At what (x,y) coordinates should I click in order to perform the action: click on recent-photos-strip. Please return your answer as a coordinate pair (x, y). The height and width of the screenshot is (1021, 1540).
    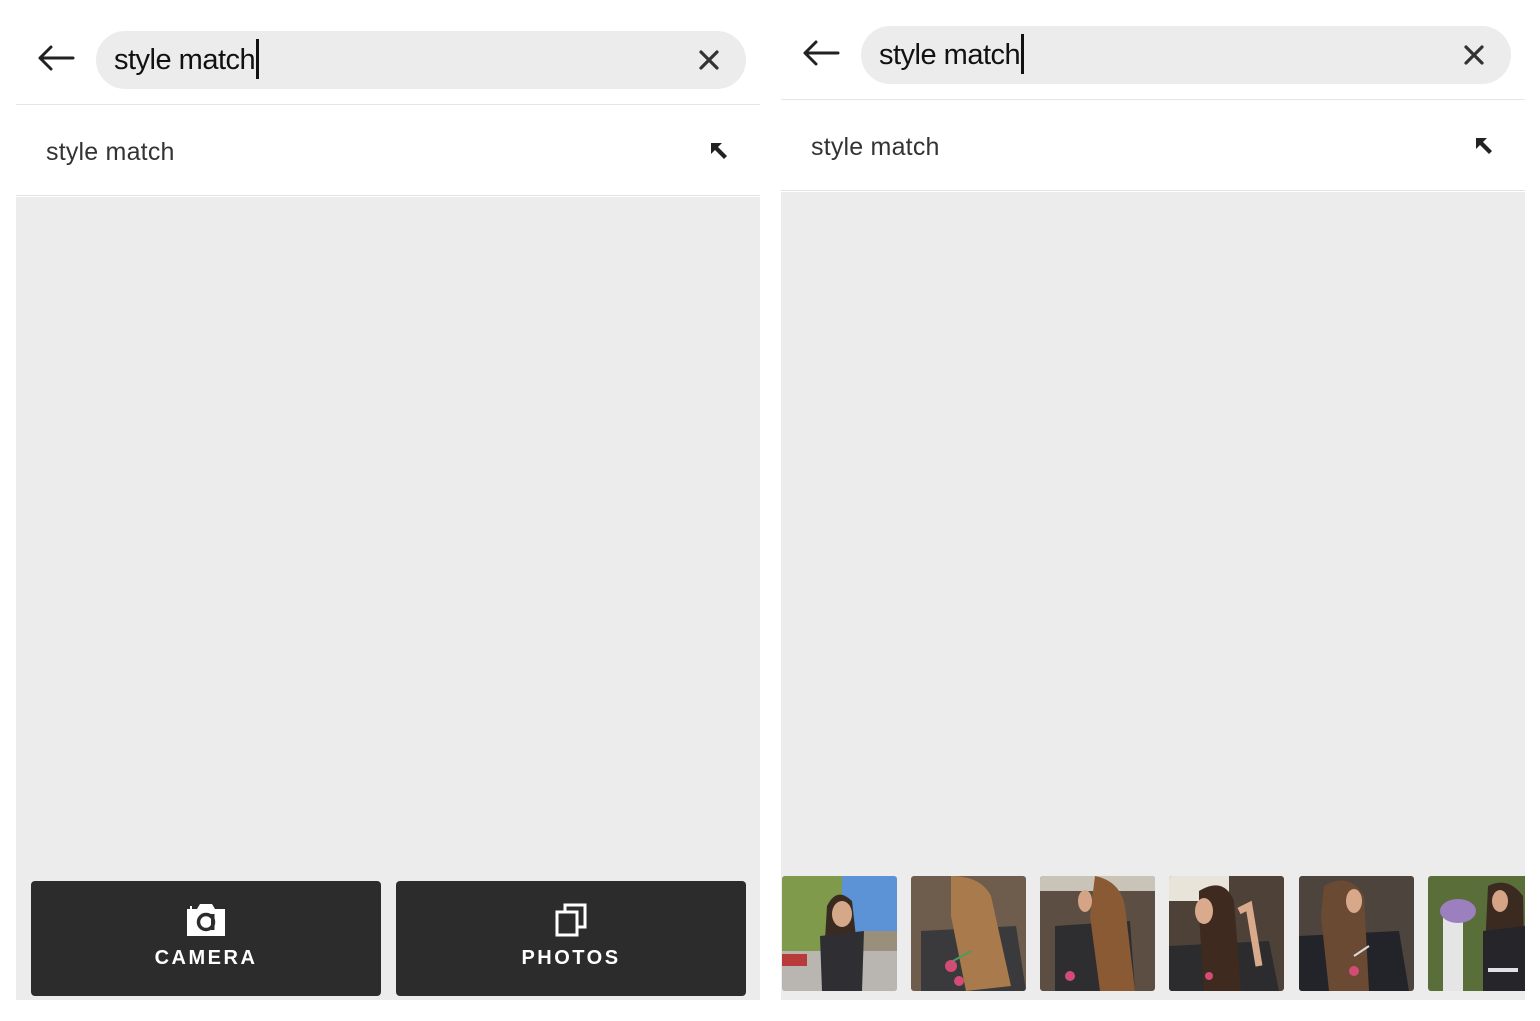
    Looking at the image, I should click on (1153, 933).